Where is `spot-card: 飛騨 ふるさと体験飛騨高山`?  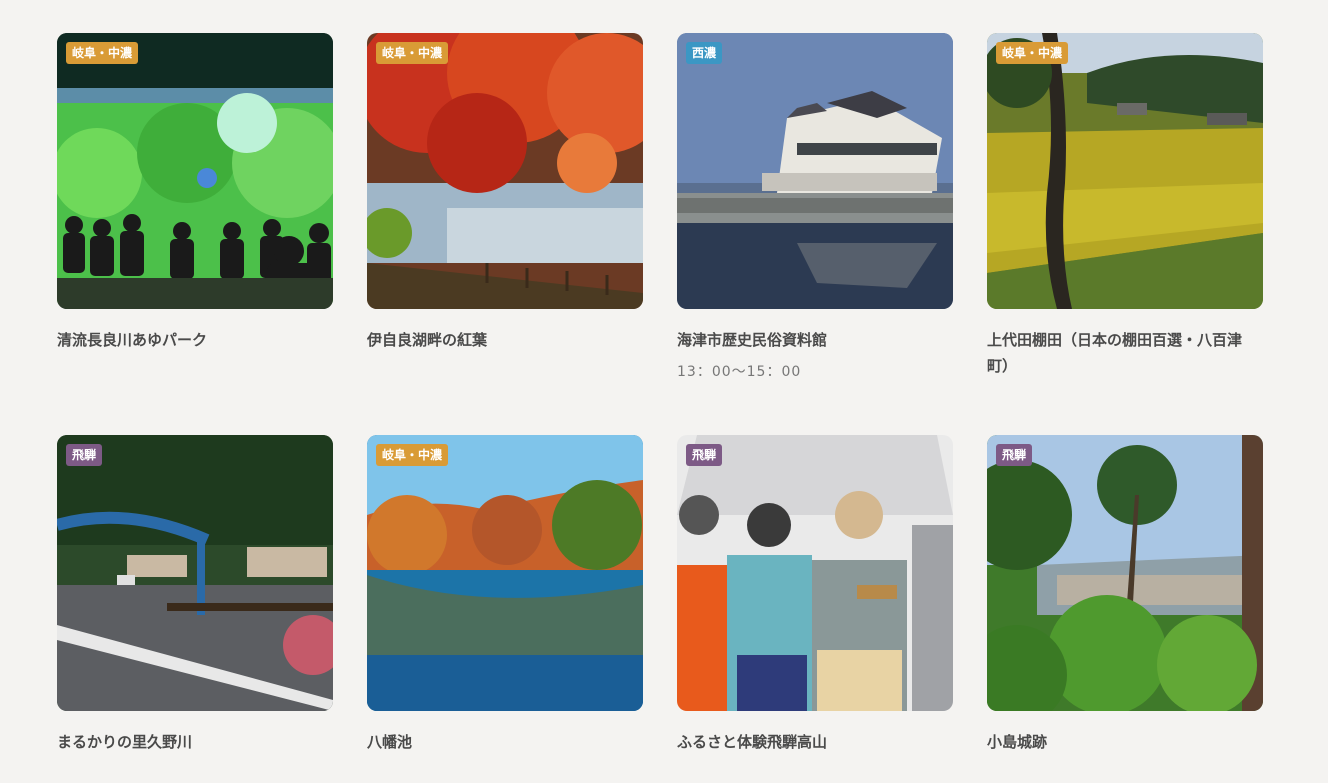 spot-card: 飛騨 ふるさと体験飛騨高山 is located at coordinates (815, 605).